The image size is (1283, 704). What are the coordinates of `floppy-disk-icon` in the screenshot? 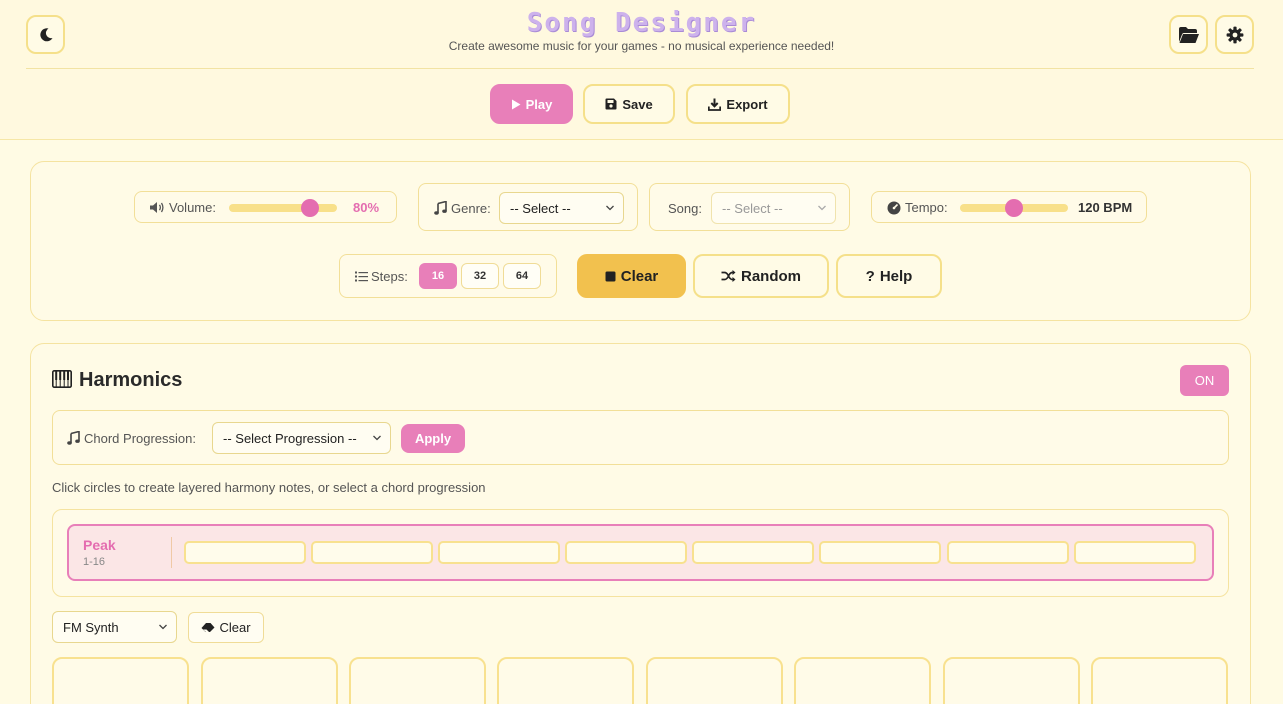 It's located at (611, 104).